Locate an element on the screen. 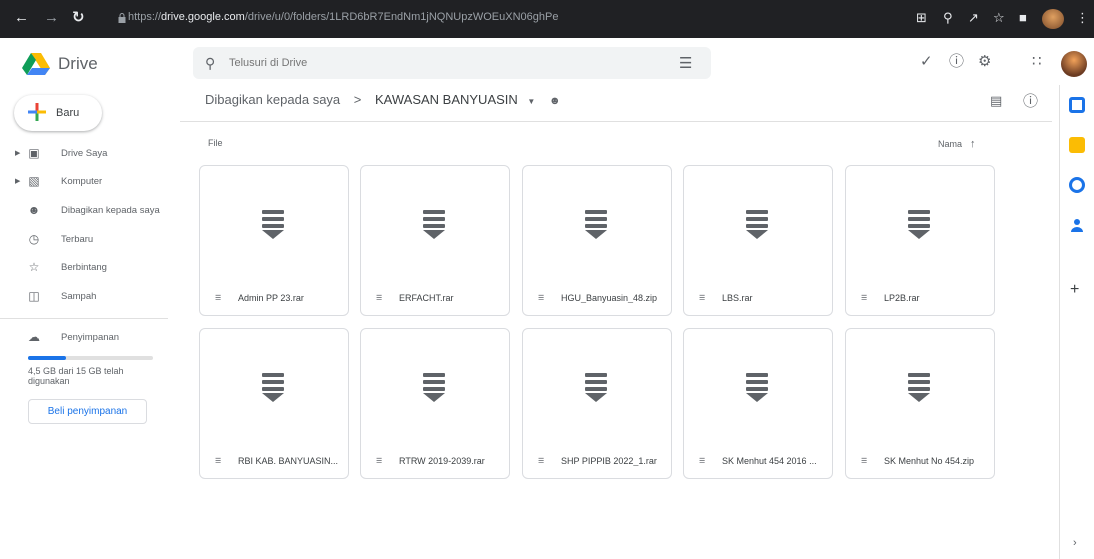 The image size is (1094, 559). file-card: ☰ Admin PP 23.rar is located at coordinates (274, 240).